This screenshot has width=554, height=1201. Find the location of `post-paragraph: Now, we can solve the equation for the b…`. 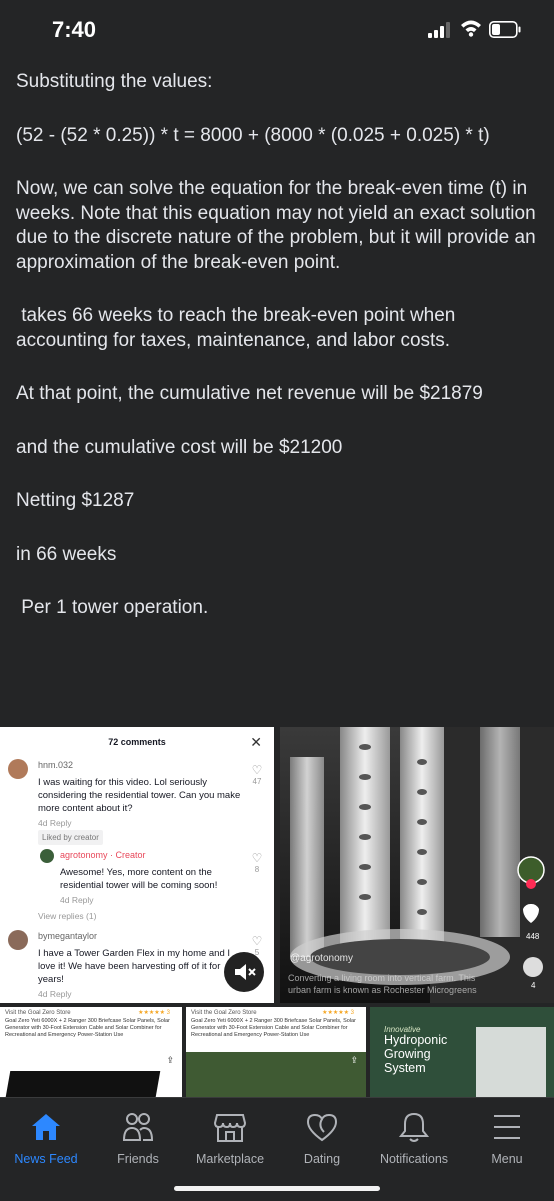

post-paragraph: Now, we can solve the equation for the b… is located at coordinates (278, 225).